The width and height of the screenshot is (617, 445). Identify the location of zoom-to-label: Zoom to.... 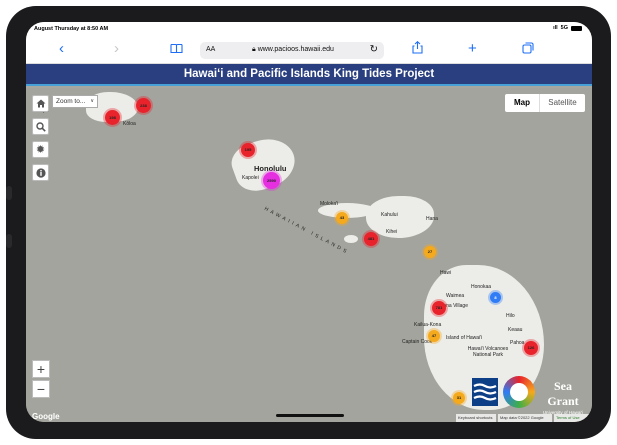
(71, 101).